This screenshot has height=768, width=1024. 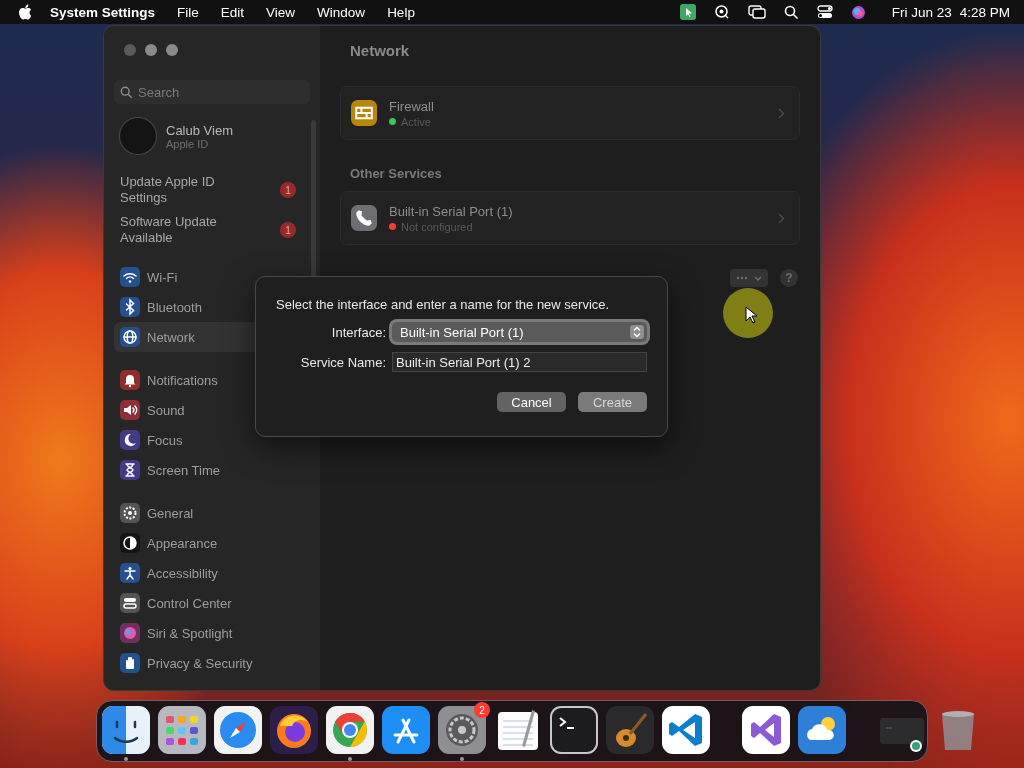 What do you see at coordinates (232, 12) in the screenshot?
I see `menu-item: Edit` at bounding box center [232, 12].